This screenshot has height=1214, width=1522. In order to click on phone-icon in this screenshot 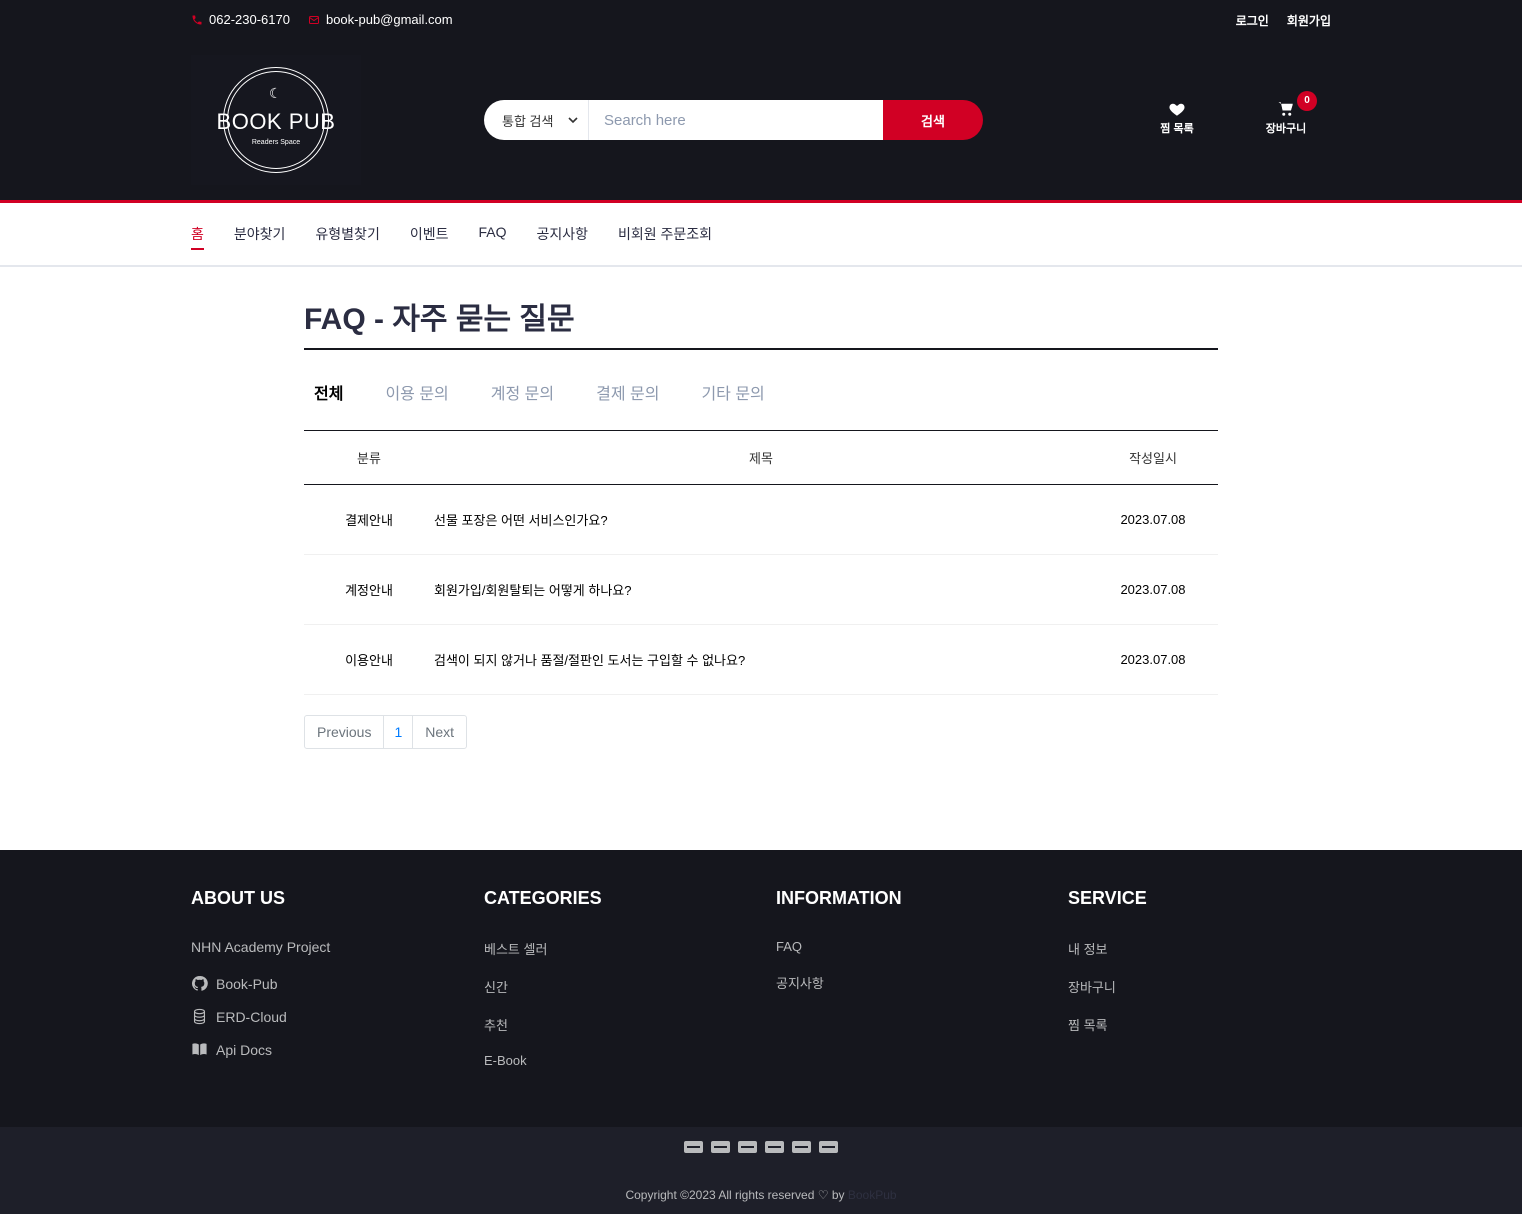, I will do `click(197, 19)`.